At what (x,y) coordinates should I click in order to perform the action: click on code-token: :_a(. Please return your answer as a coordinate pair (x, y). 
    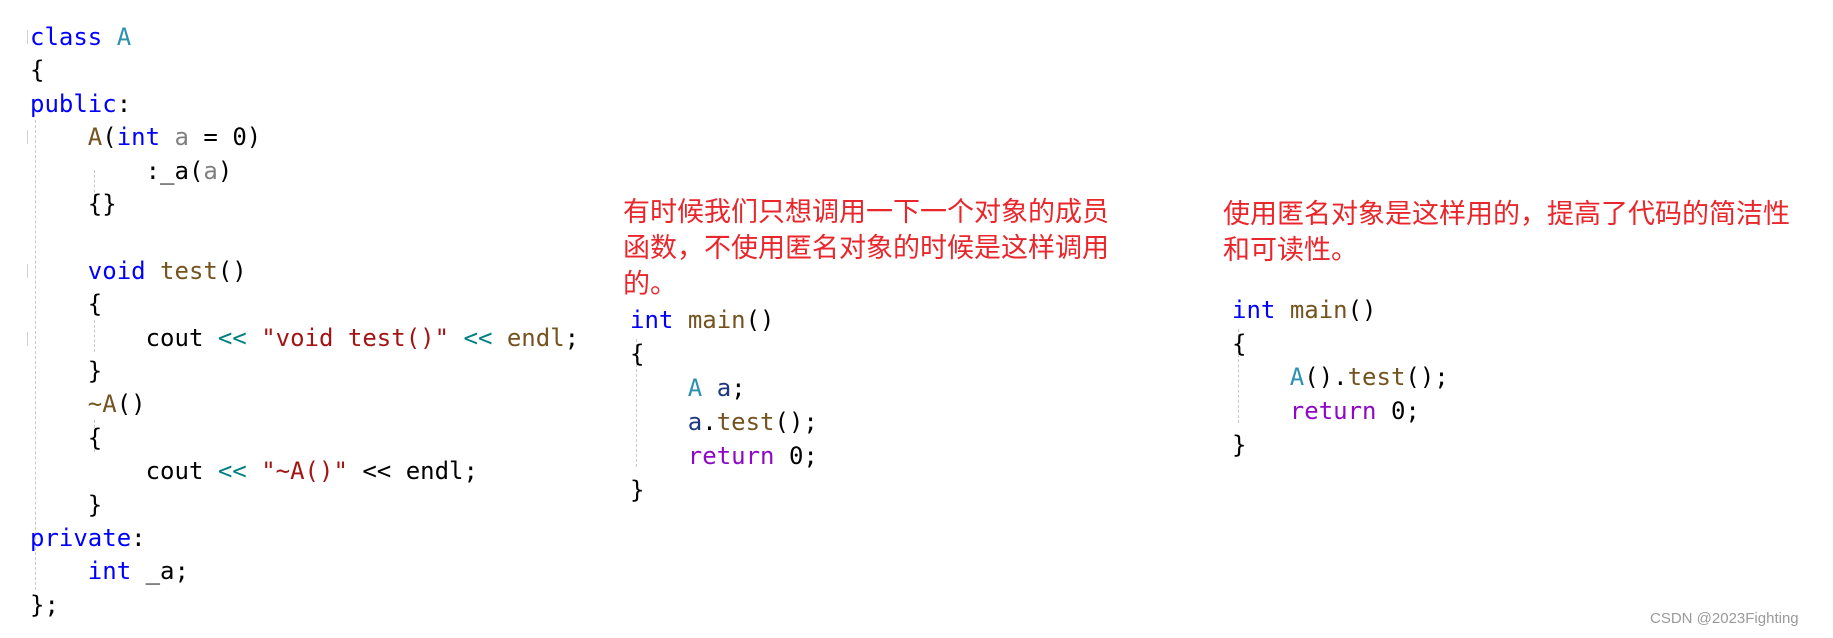
    Looking at the image, I should click on (117, 170).